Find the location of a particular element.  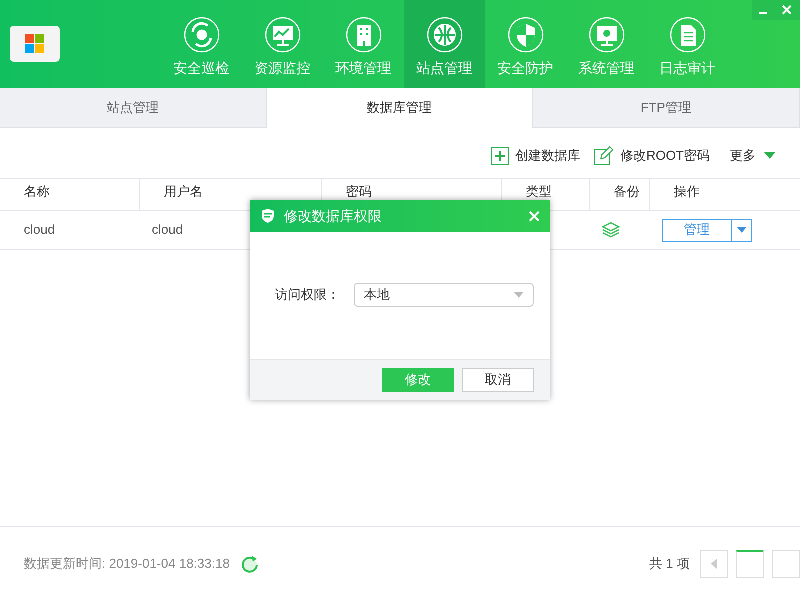

toolbar-button: 修改ROOT密码 is located at coordinates (652, 156).